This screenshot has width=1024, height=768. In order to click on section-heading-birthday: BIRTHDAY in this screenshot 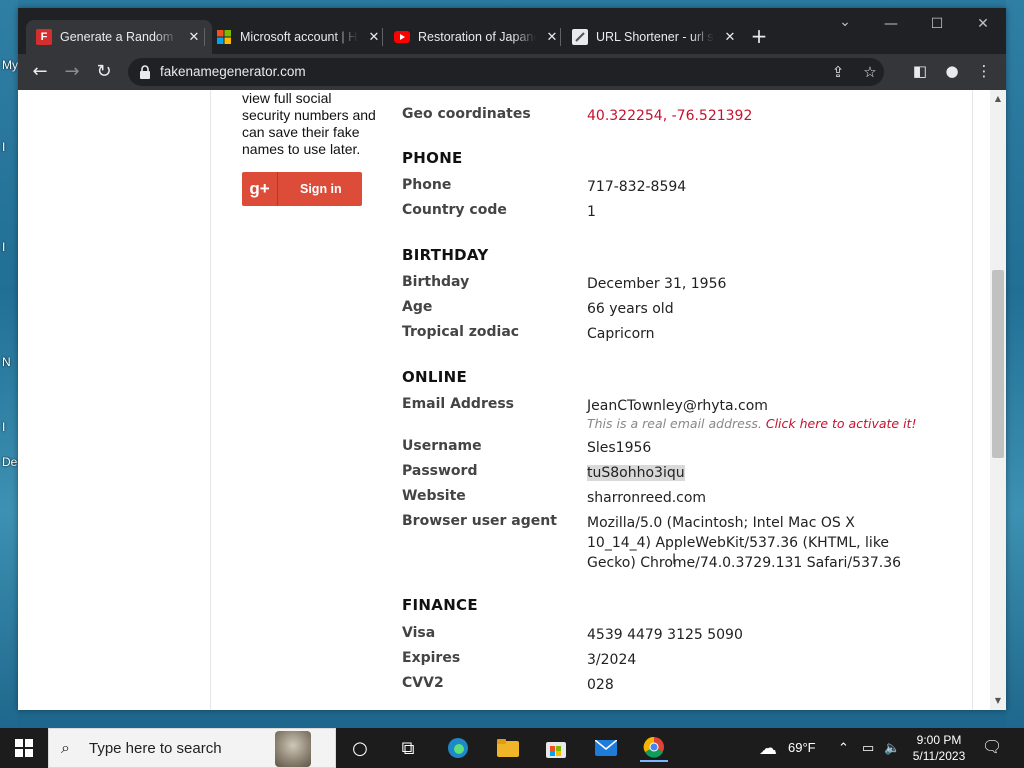, I will do `click(445, 255)`.